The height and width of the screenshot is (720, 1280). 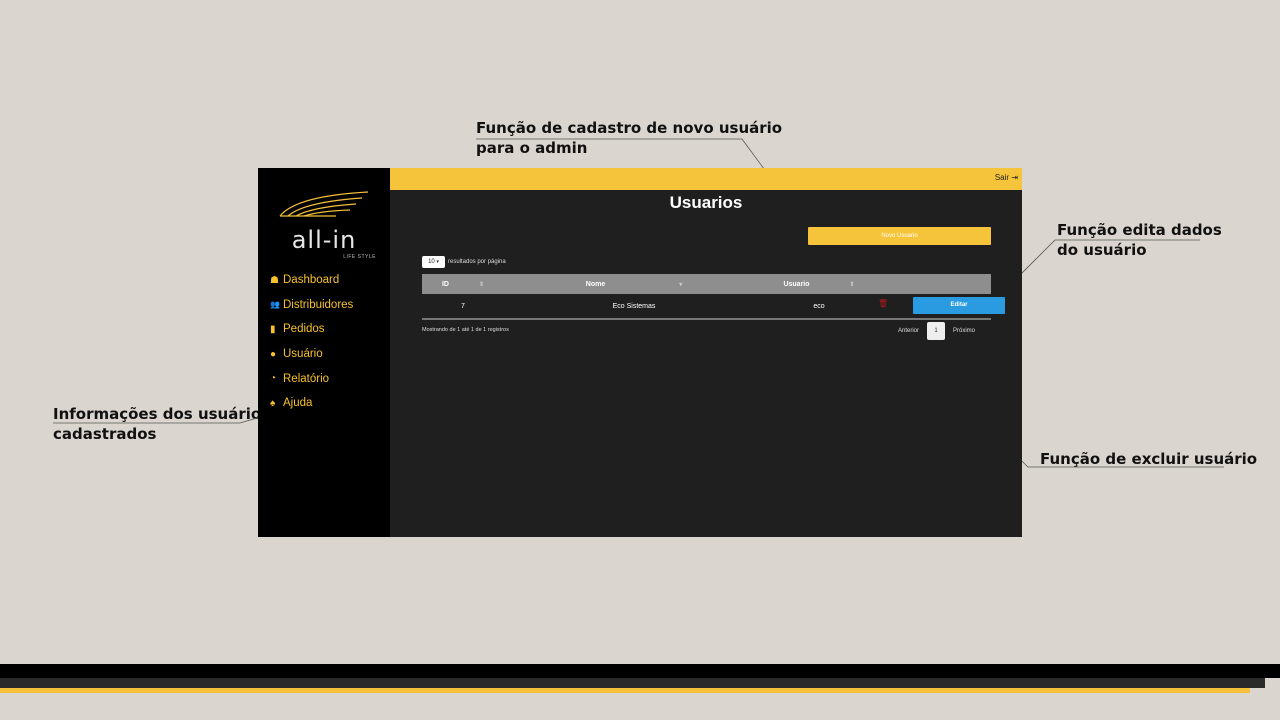 What do you see at coordinates (595, 284) in the screenshot?
I see `column-header-label: Nome` at bounding box center [595, 284].